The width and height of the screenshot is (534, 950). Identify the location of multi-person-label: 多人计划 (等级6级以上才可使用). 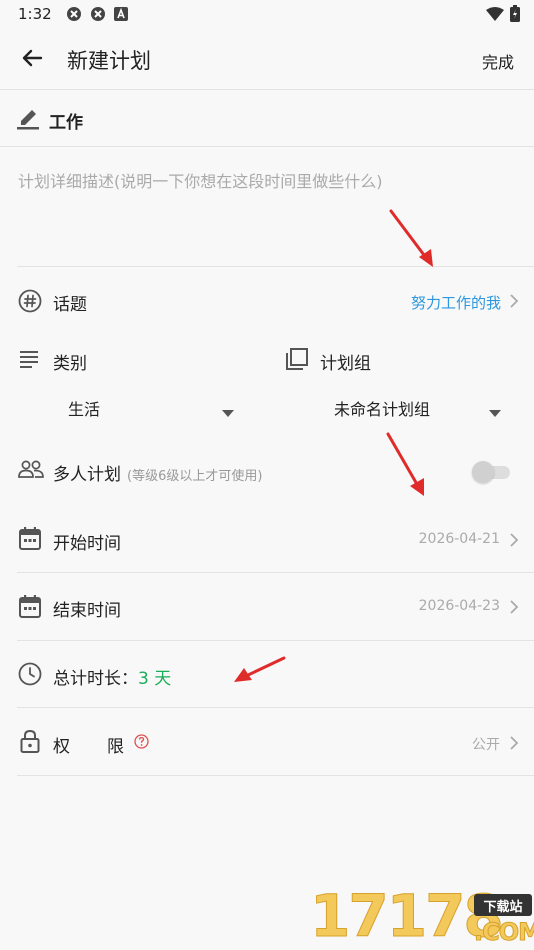
(158, 475).